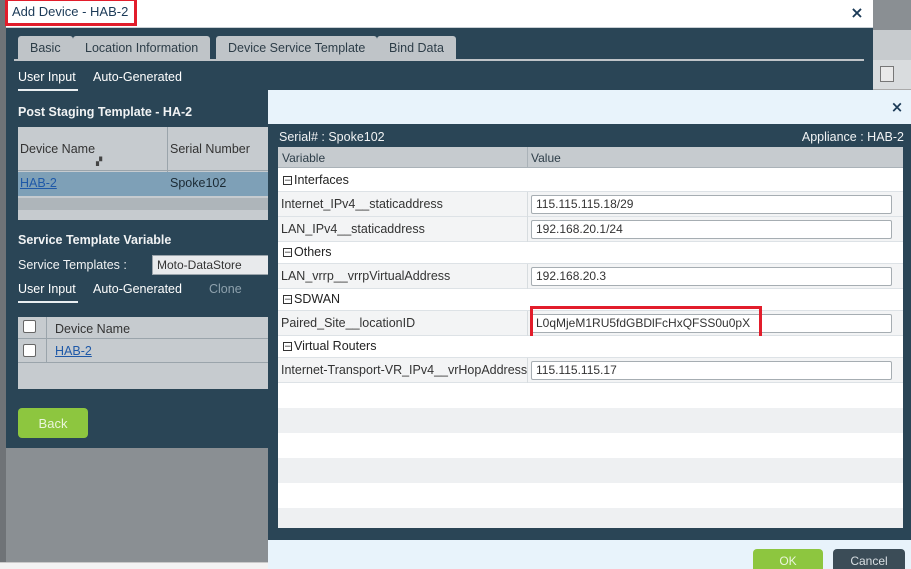 The width and height of the screenshot is (911, 569). I want to click on serial-label: Serial# : Spoke102, so click(332, 137).